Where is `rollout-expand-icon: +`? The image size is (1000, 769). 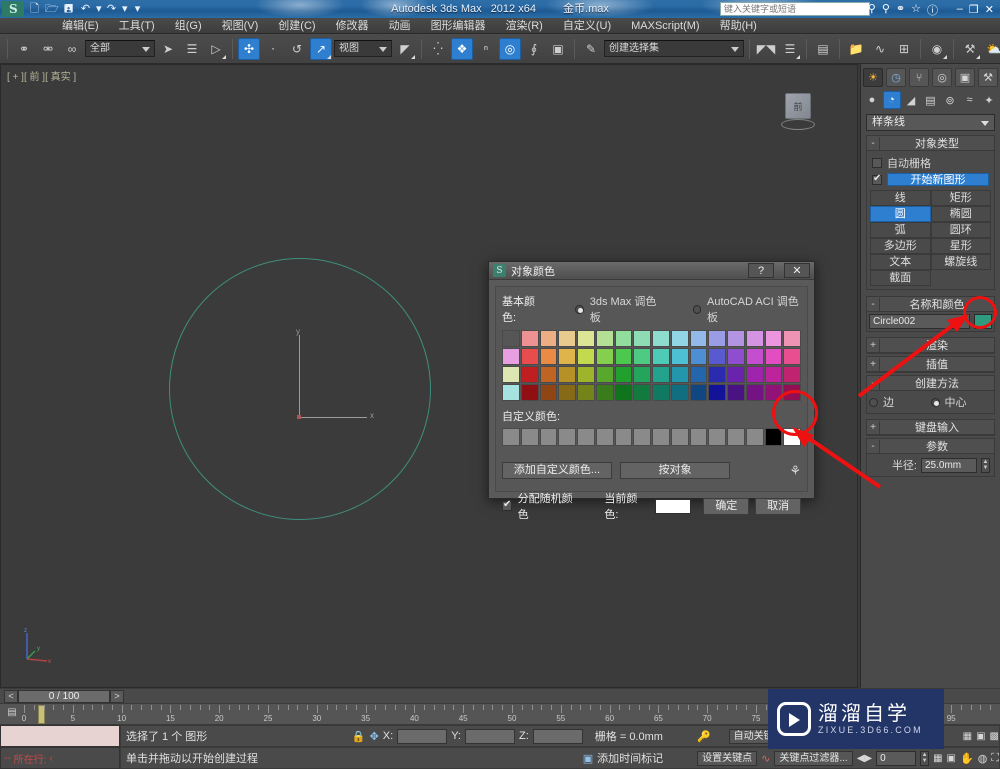
rollout-expand-icon: + is located at coordinates (873, 345).